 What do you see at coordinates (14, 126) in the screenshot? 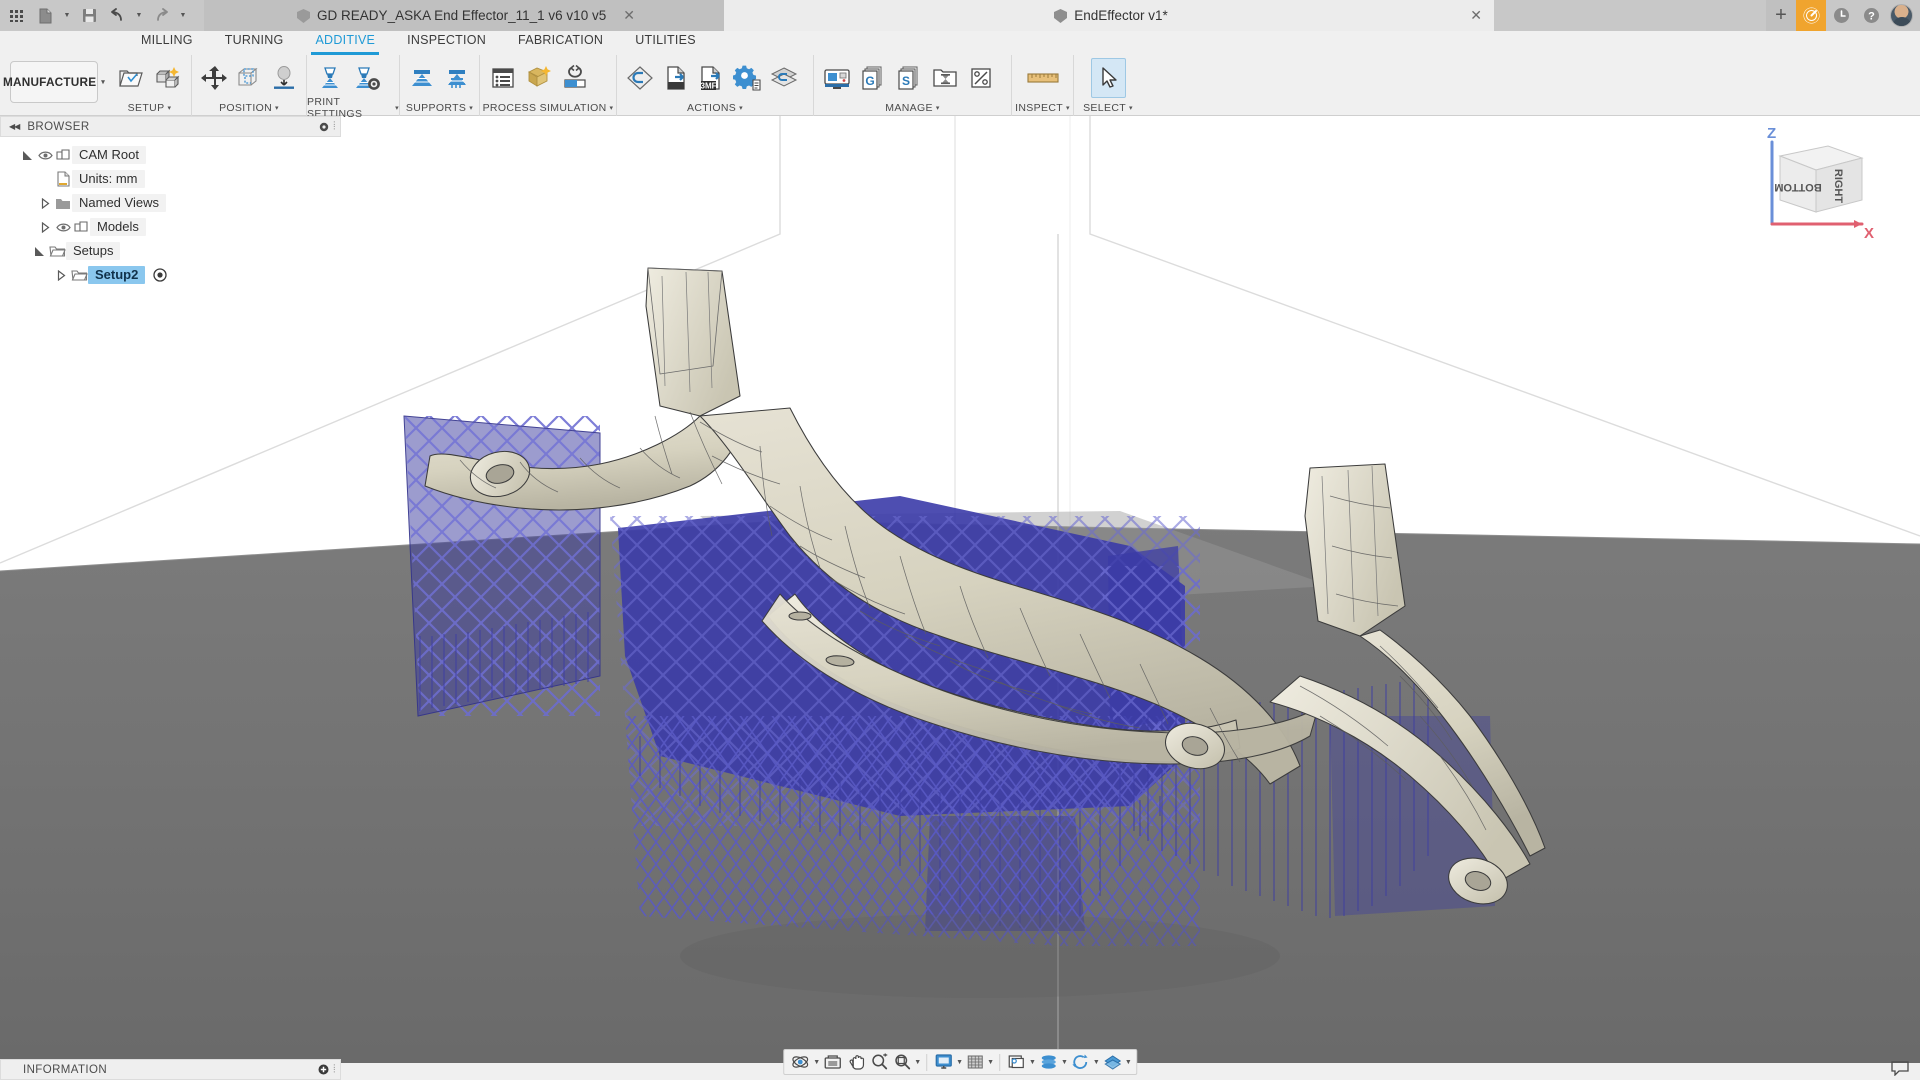
I see `collapse-panel-icon: ◀◀` at bounding box center [14, 126].